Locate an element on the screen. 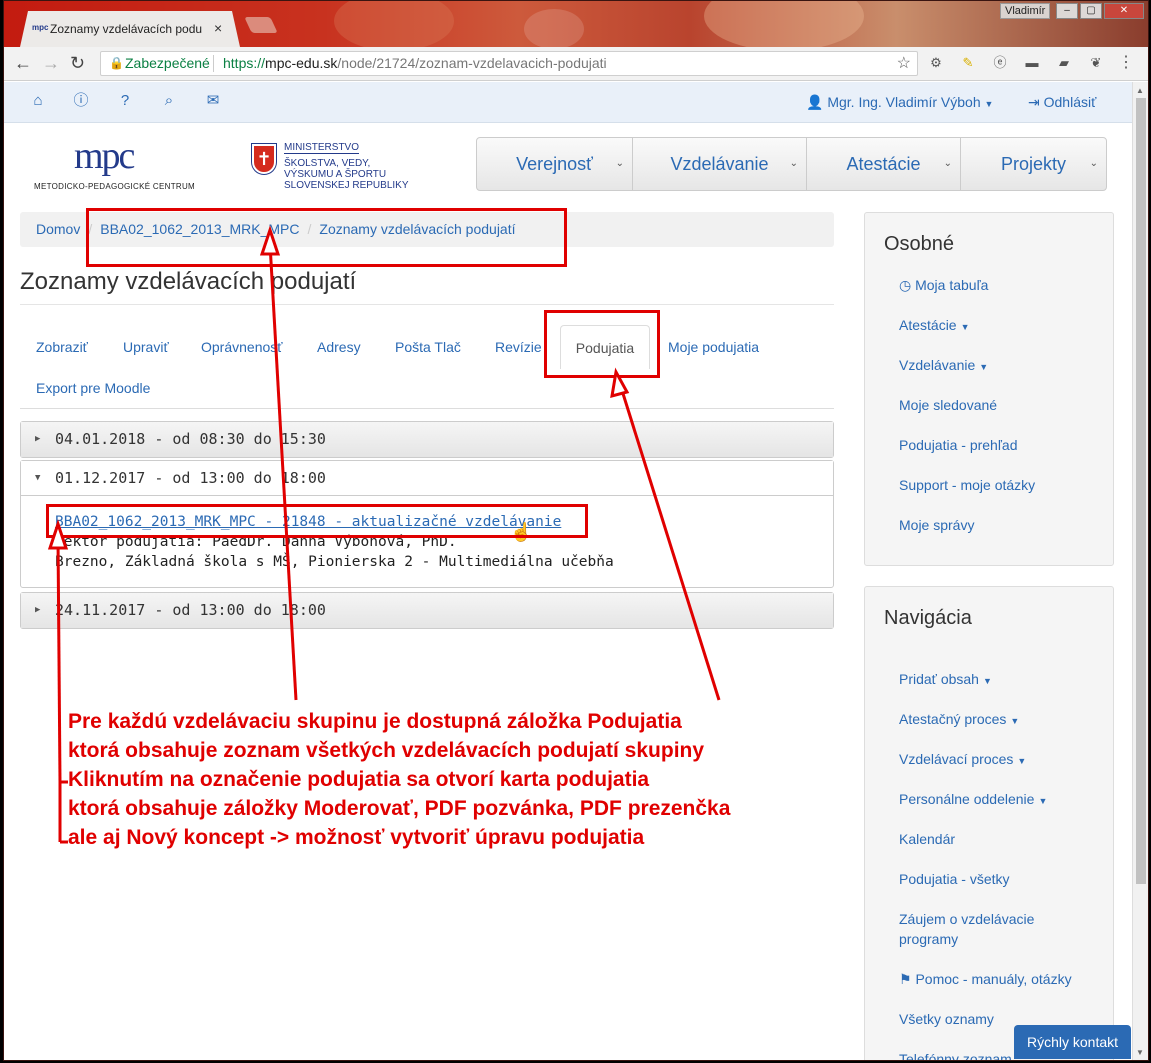  scroll-up-icon: ▲ is located at coordinates (1140, 90).